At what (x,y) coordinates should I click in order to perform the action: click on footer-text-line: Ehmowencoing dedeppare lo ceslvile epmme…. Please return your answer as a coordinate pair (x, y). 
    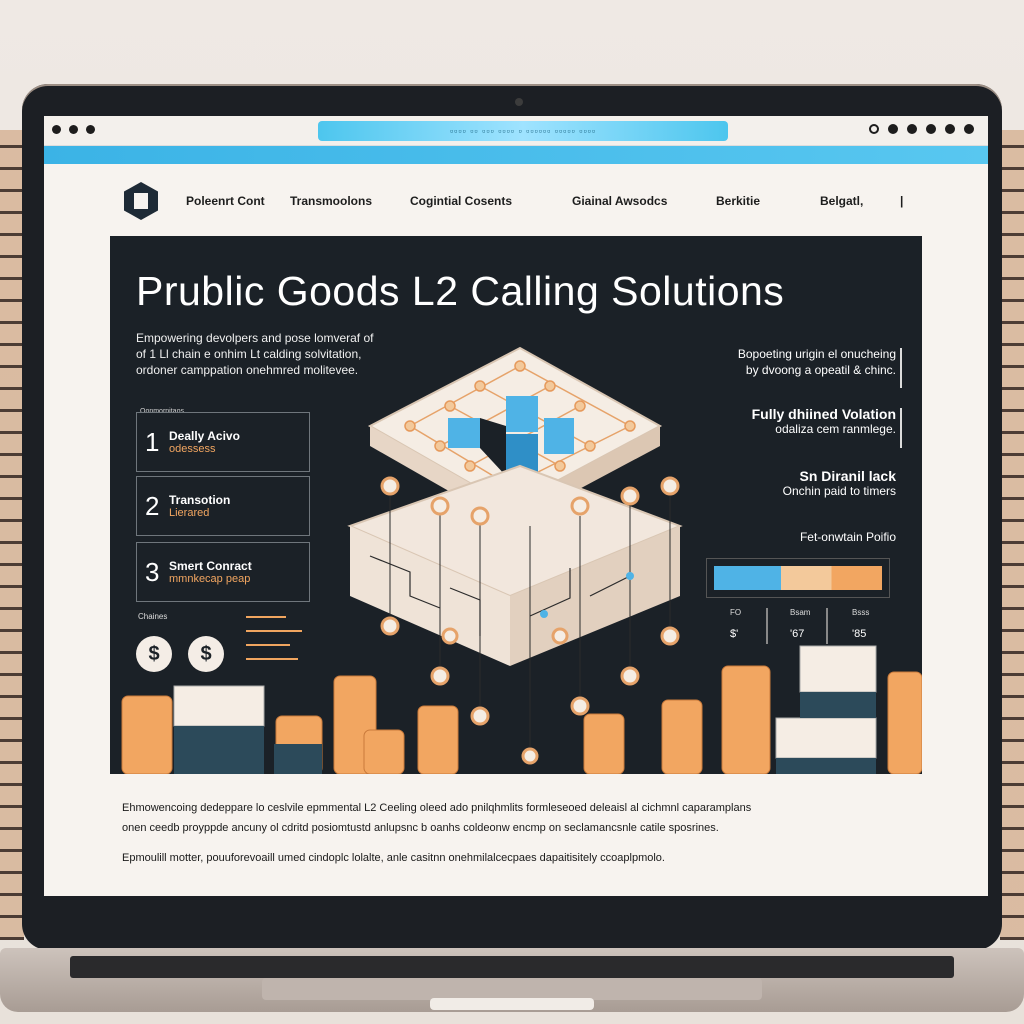
    Looking at the image, I should click on (437, 808).